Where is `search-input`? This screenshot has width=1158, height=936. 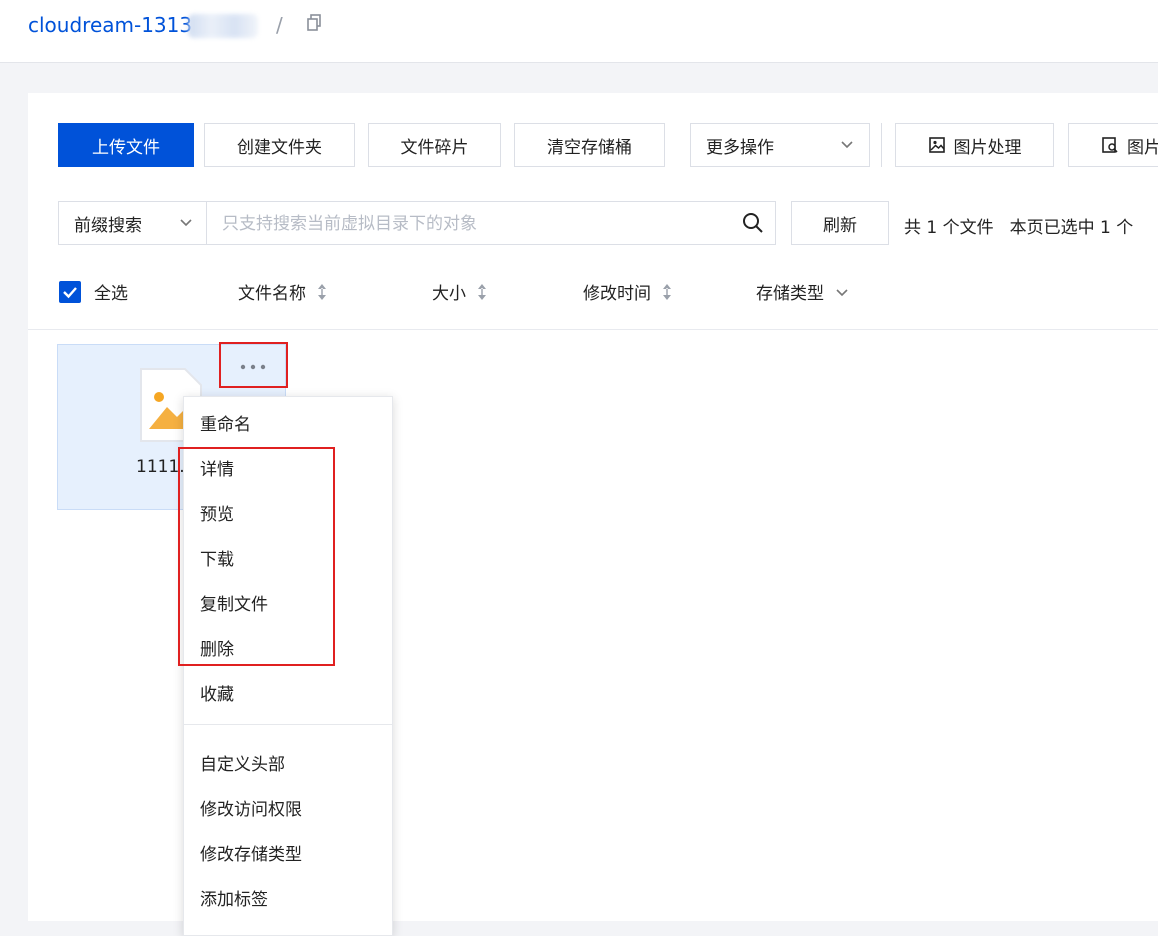 search-input is located at coordinates (476, 224).